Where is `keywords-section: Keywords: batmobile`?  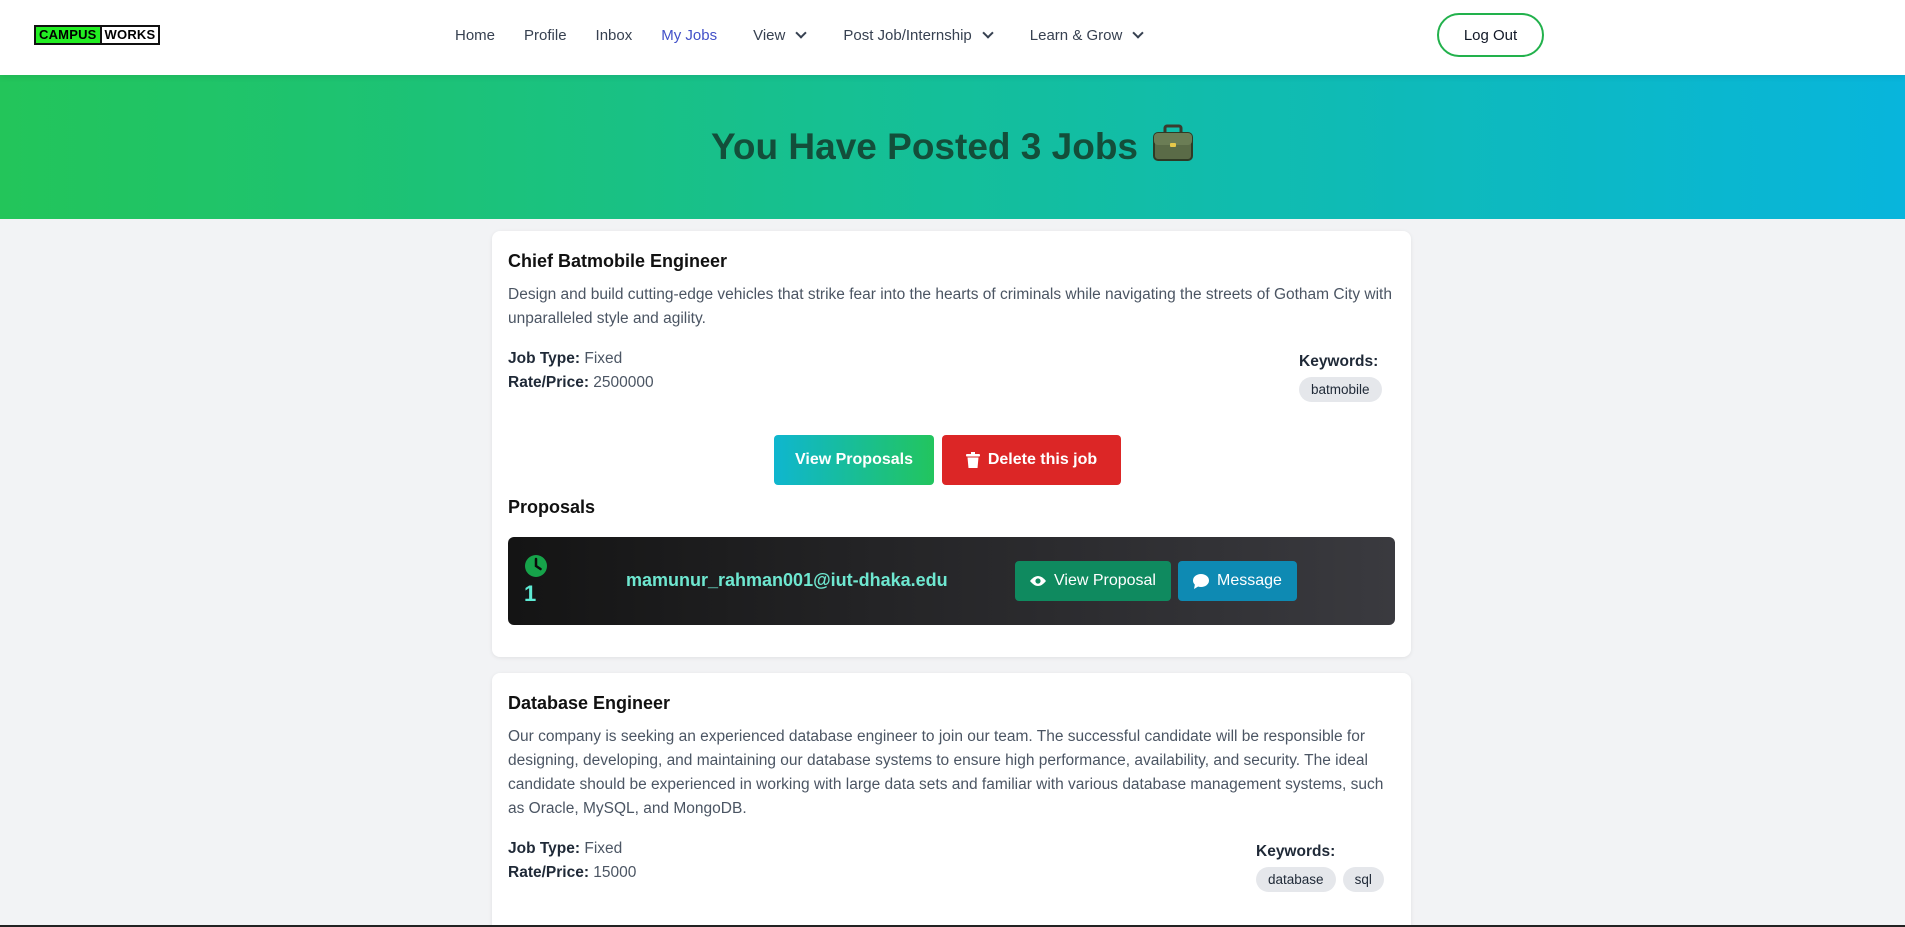
keywords-section: Keywords: batmobile is located at coordinates (1340, 377).